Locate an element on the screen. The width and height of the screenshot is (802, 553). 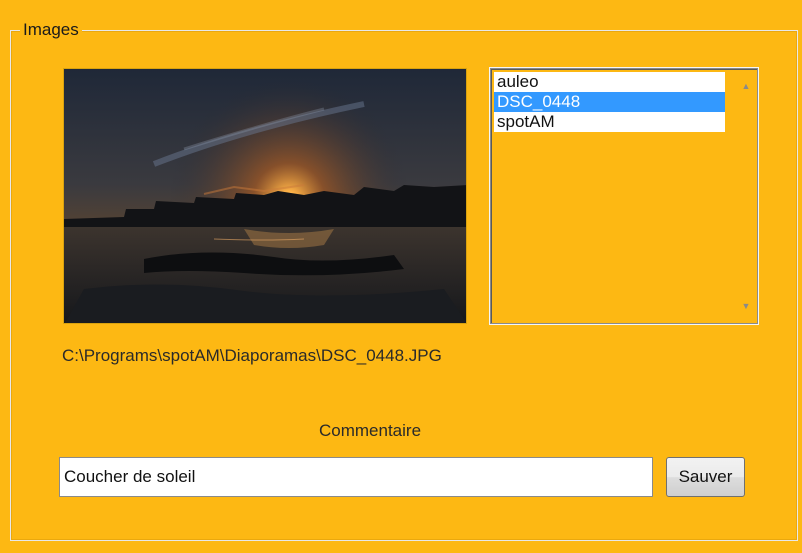
scroll-down-arrow-icon: ▼ is located at coordinates (746, 306).